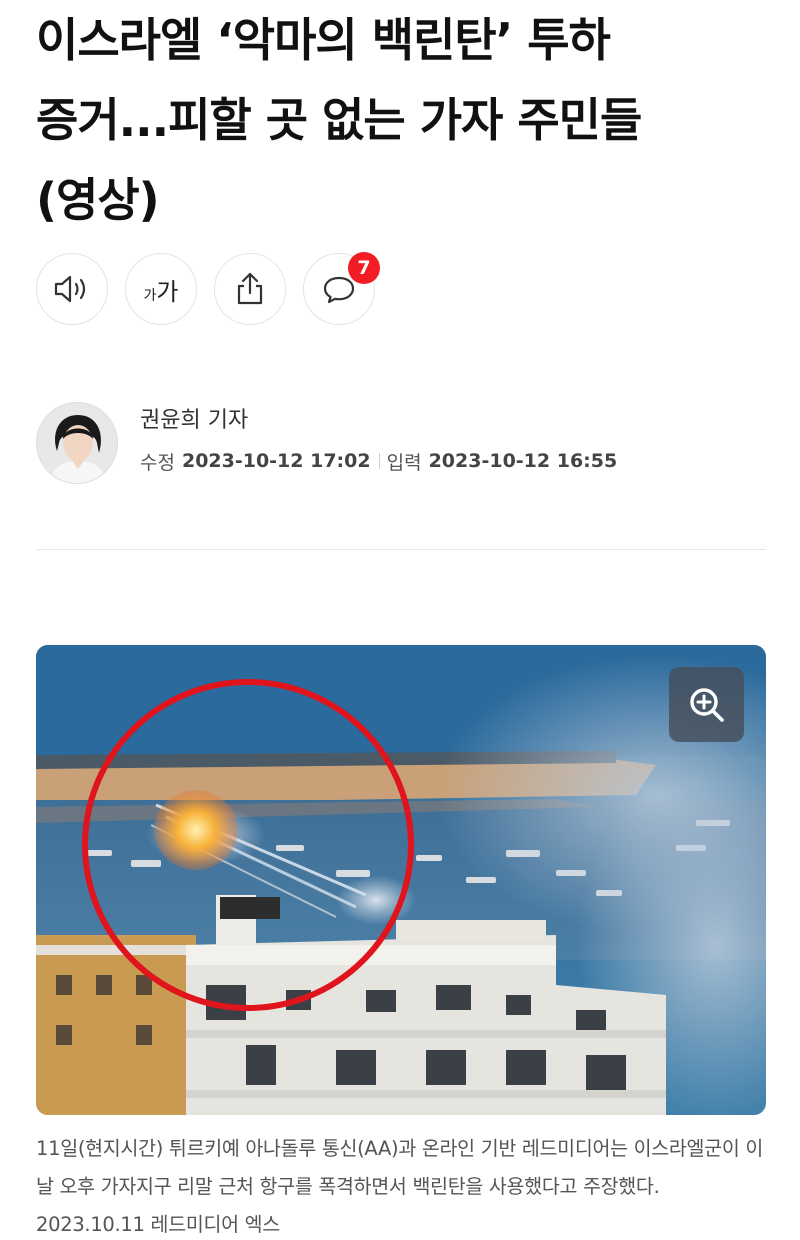  I want to click on comment-count-badge: 7, so click(364, 268).